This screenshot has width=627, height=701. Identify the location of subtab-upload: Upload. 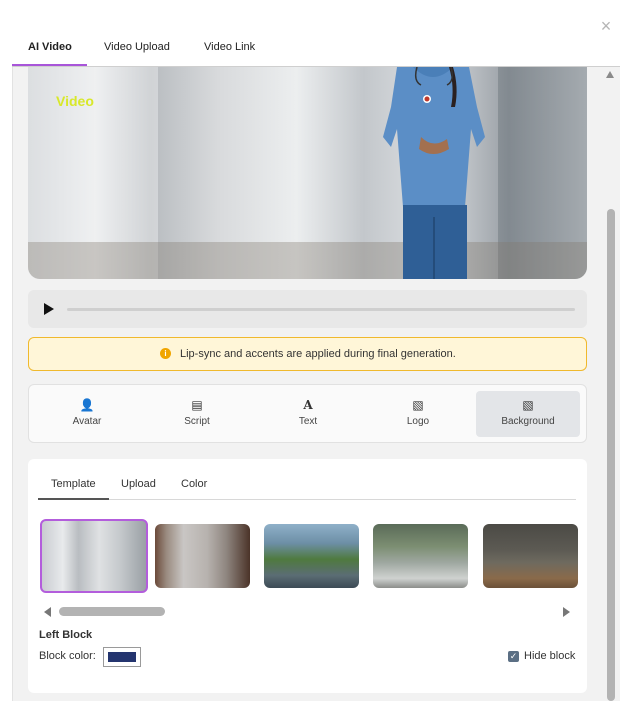
(138, 484).